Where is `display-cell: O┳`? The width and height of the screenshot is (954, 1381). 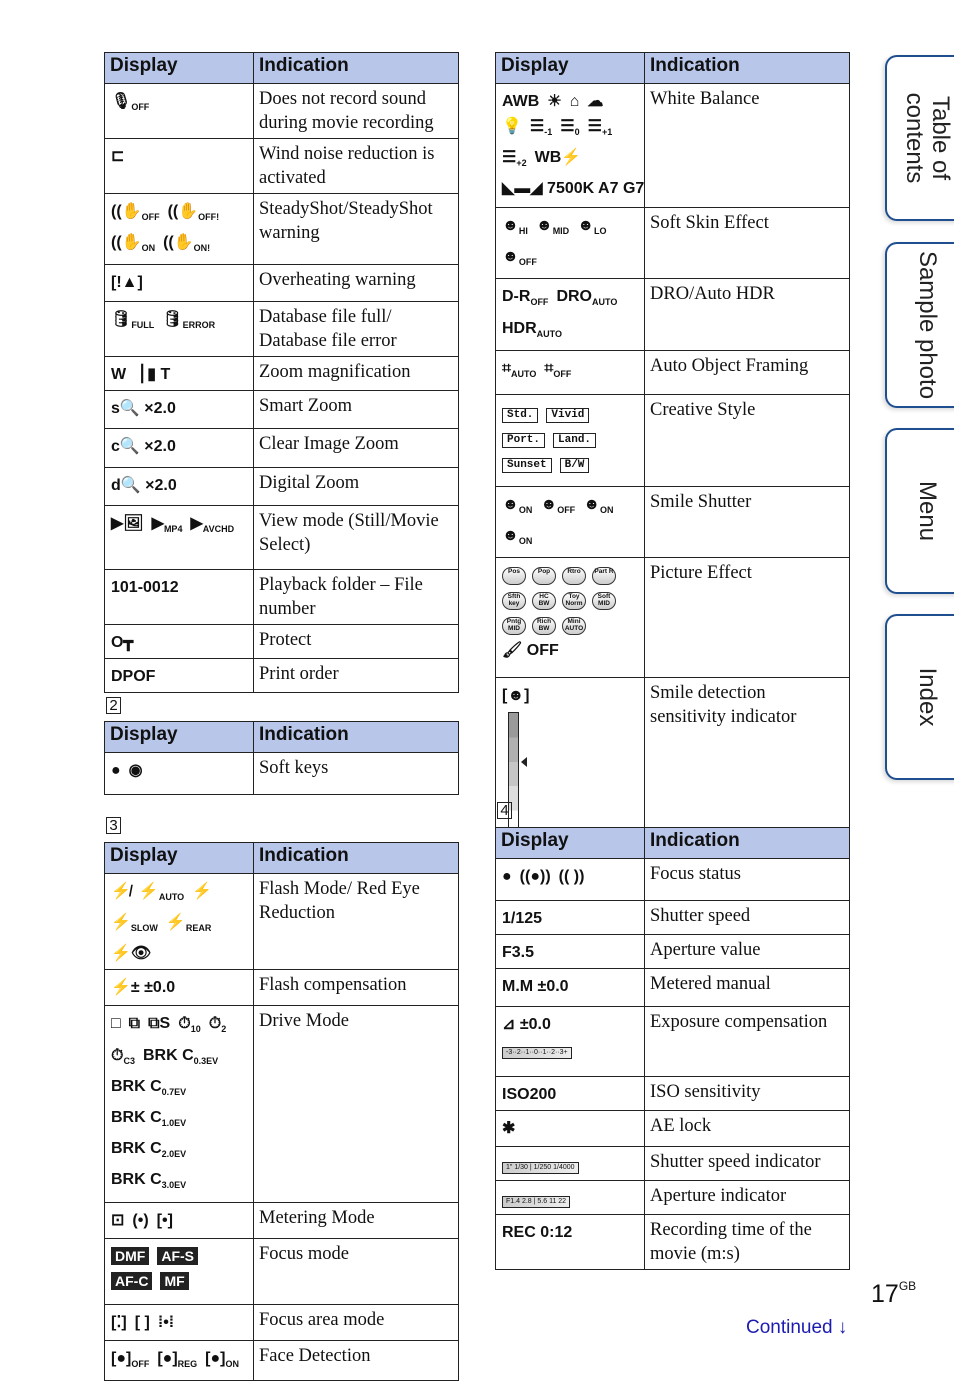 display-cell: O┳ is located at coordinates (179, 642).